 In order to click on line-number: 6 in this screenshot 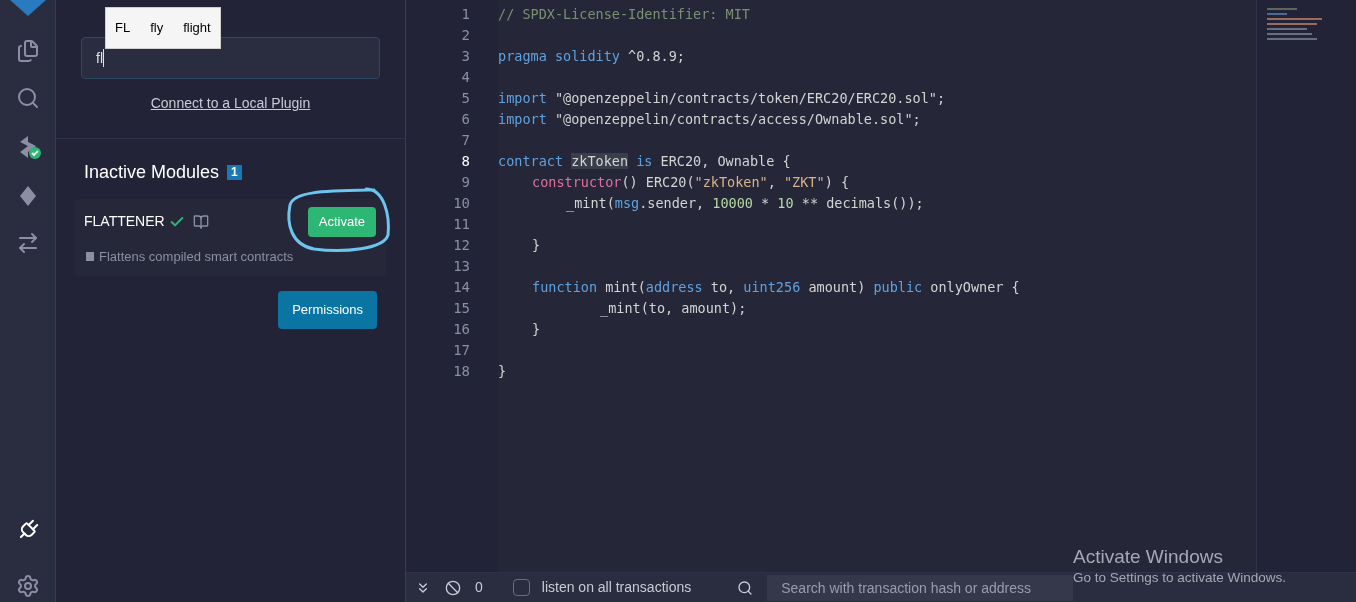, I will do `click(465, 119)`.